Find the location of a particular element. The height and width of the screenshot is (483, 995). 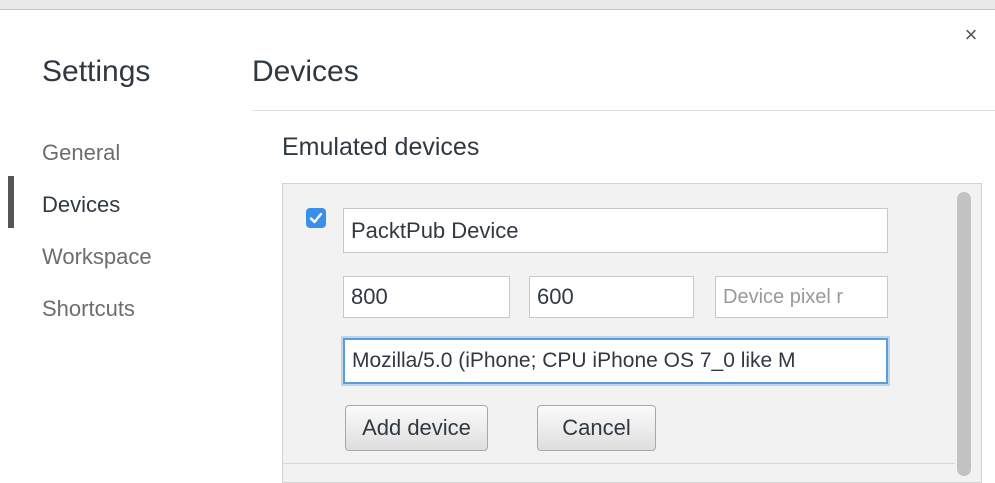

device-width-field is located at coordinates (426, 297).